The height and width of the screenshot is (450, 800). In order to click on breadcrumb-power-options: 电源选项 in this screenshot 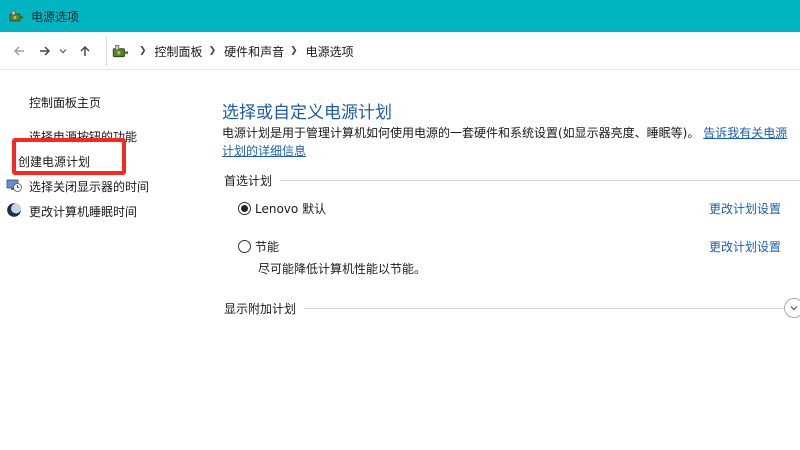, I will do `click(330, 51)`.